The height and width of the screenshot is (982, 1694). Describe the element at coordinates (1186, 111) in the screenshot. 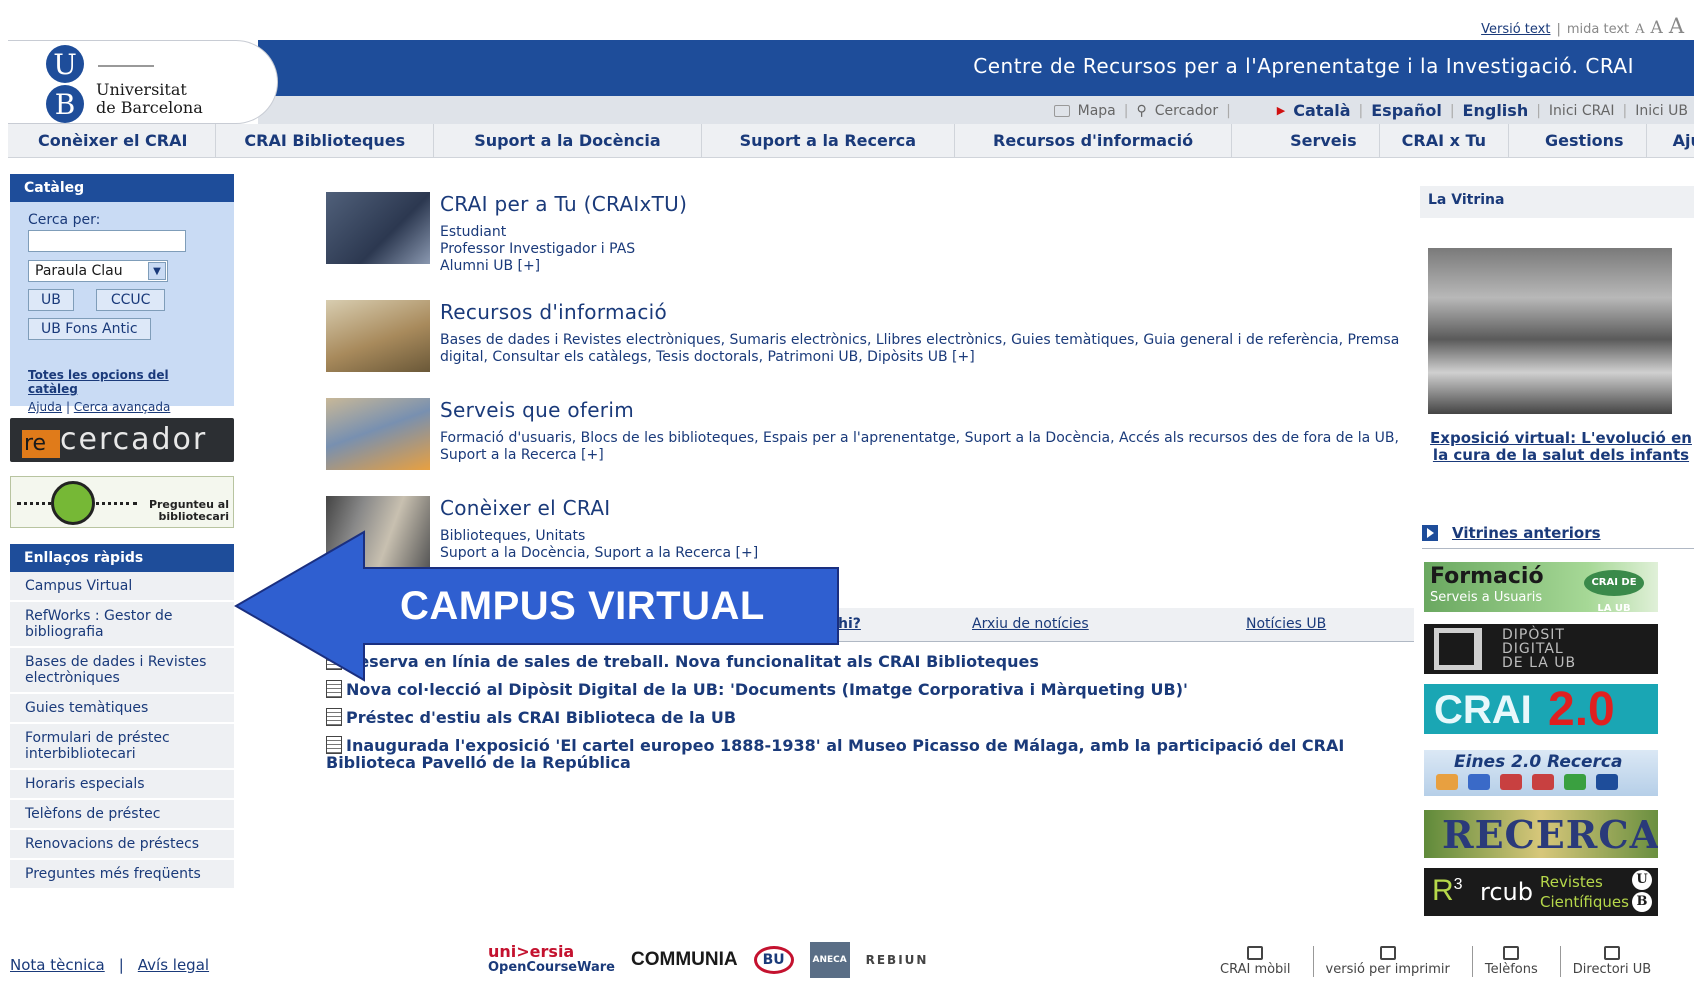

I see `search-link: Cercador` at that location.